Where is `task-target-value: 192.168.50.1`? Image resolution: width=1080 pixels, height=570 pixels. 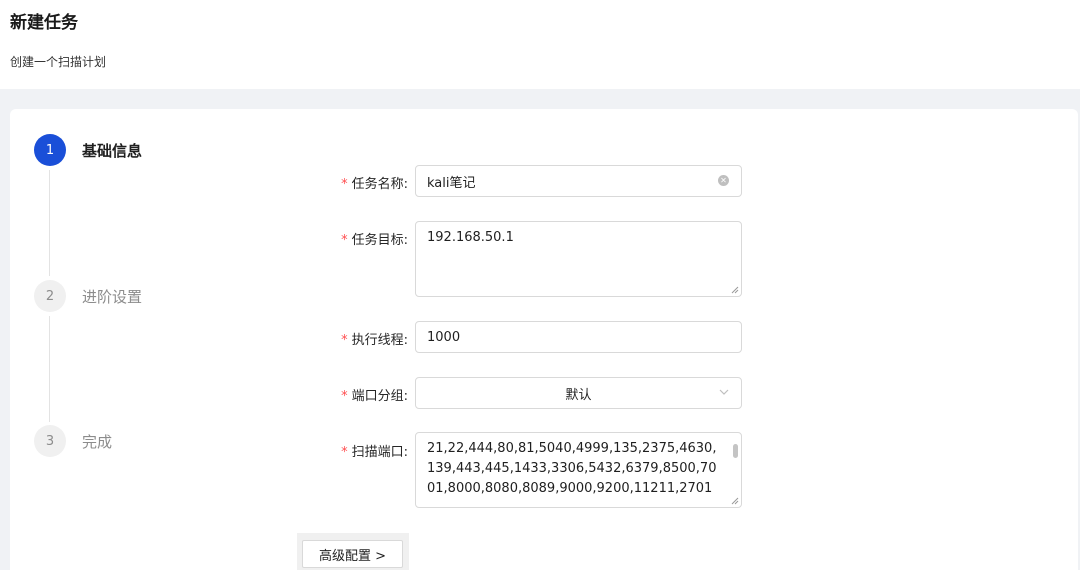 task-target-value: 192.168.50.1 is located at coordinates (470, 237).